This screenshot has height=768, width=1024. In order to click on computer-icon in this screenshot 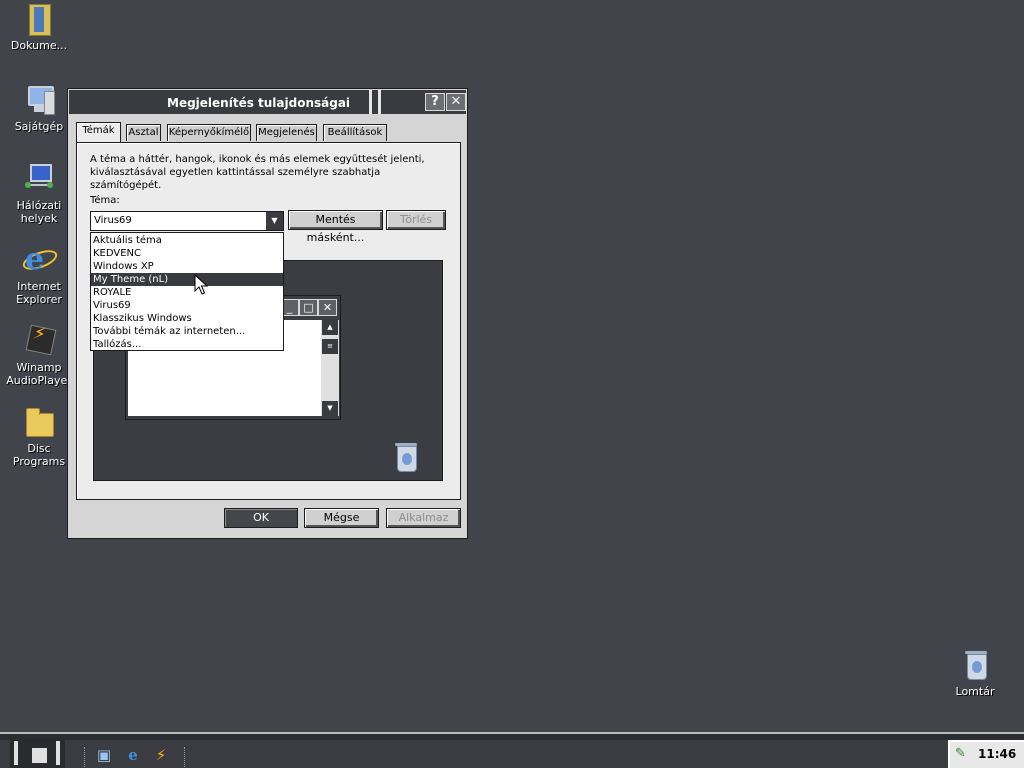, I will do `click(39, 100)`.